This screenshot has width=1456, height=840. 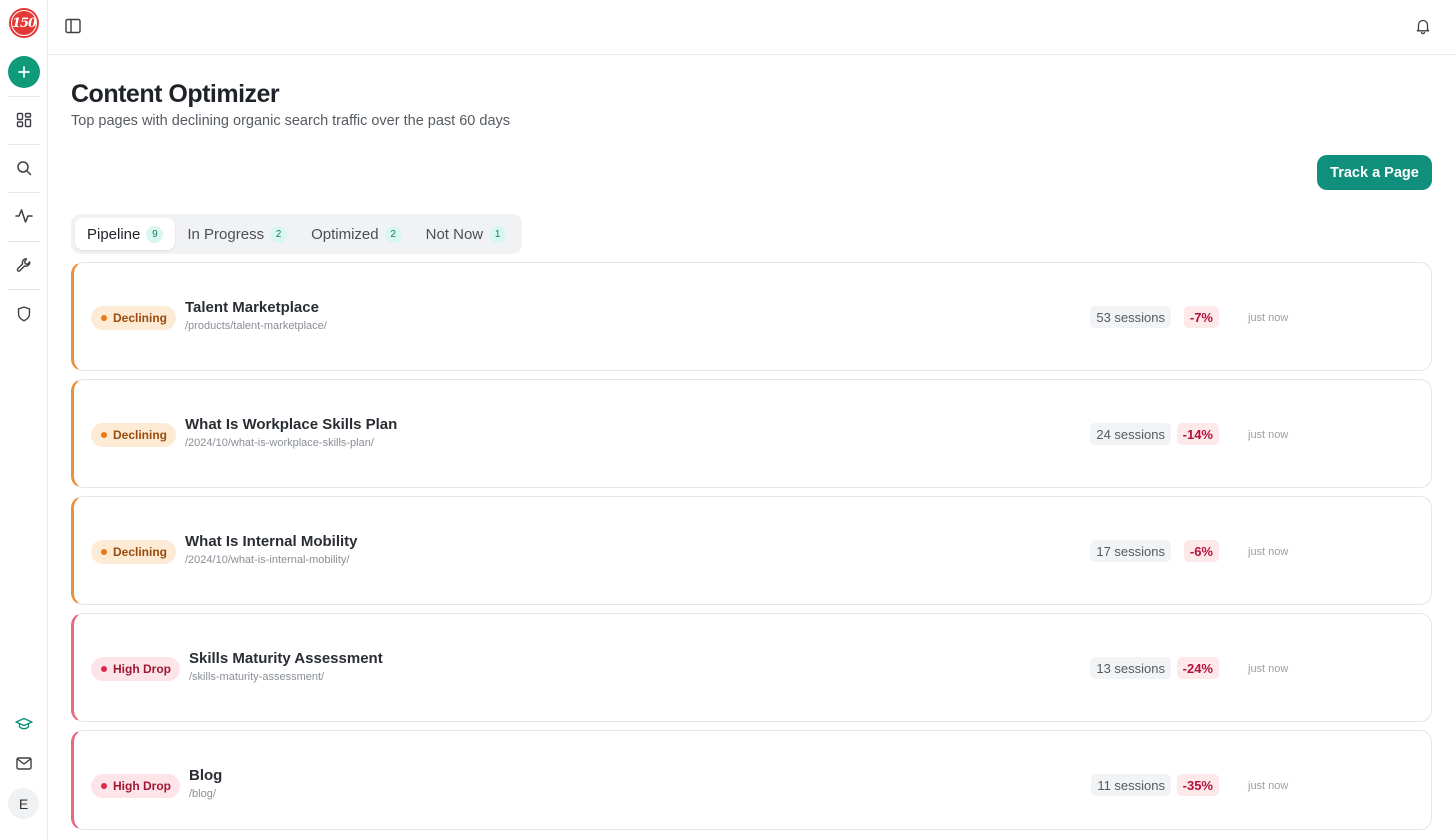 What do you see at coordinates (202, 794) in the screenshot?
I see `page-path: /blog/` at bounding box center [202, 794].